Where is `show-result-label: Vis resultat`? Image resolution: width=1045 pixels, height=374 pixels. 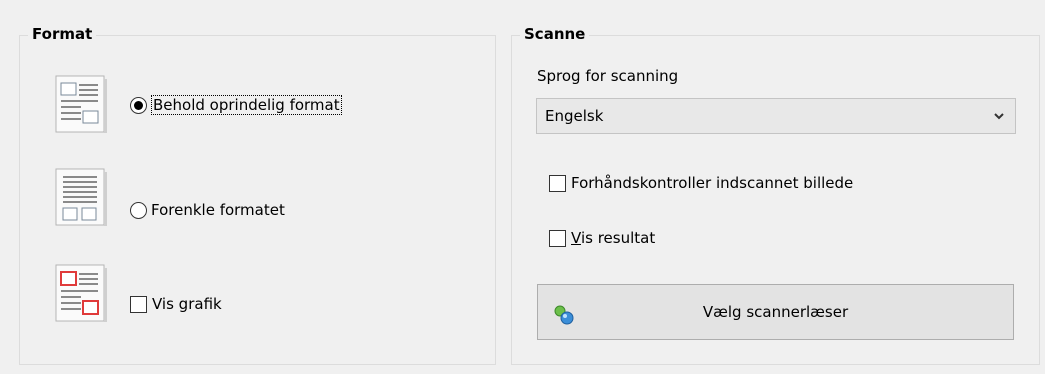 show-result-label: Vis resultat is located at coordinates (613, 238).